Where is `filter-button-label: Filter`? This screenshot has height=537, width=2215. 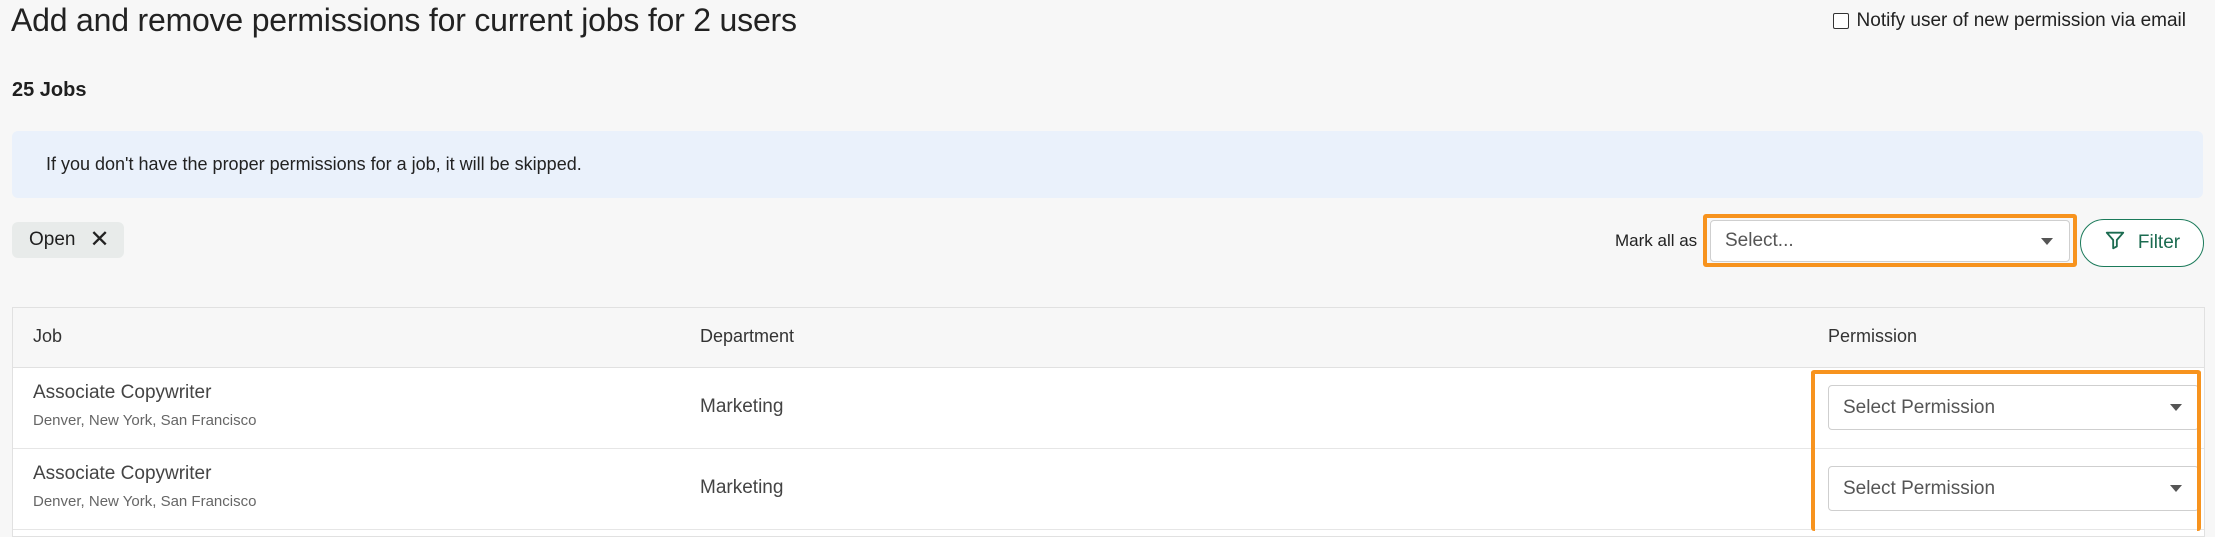
filter-button-label: Filter is located at coordinates (2159, 242).